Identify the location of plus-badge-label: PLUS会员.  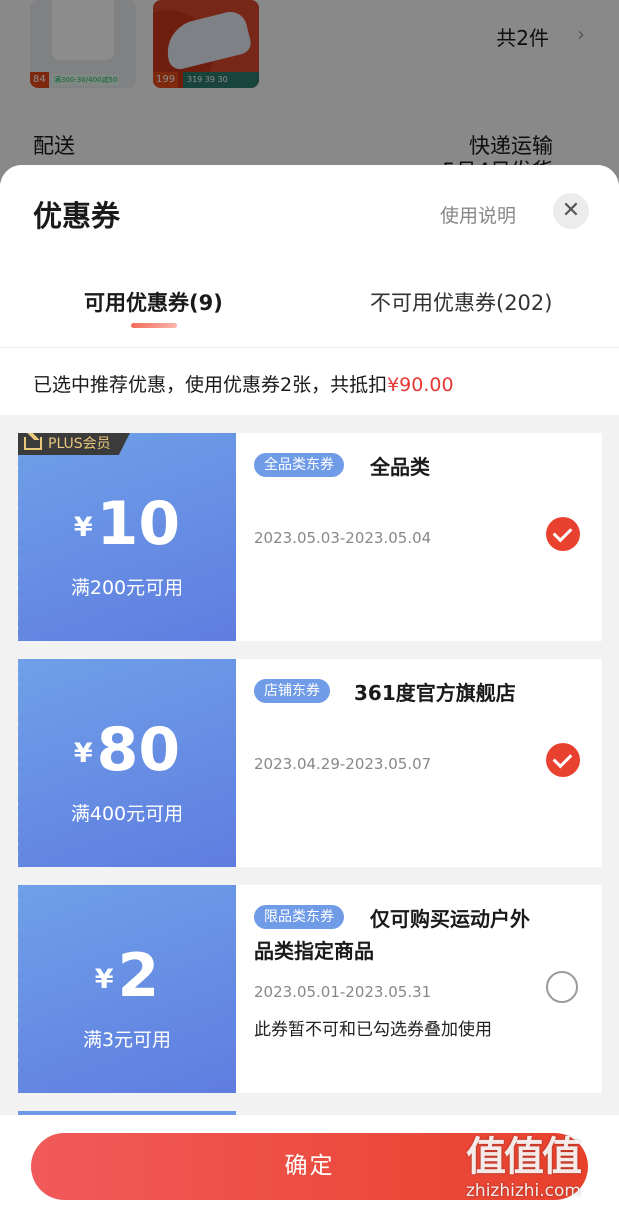
(79, 444).